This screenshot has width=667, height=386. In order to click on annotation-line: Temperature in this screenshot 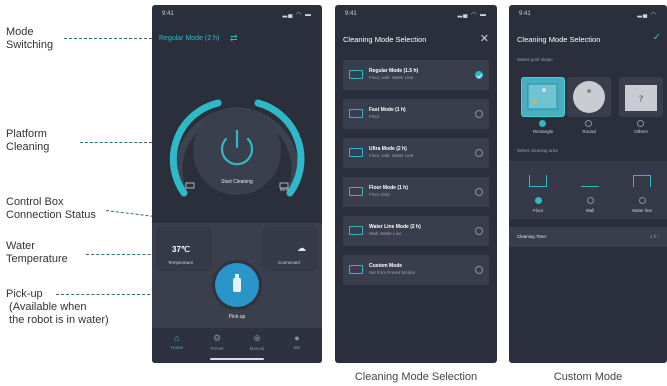, I will do `click(37, 259)`.